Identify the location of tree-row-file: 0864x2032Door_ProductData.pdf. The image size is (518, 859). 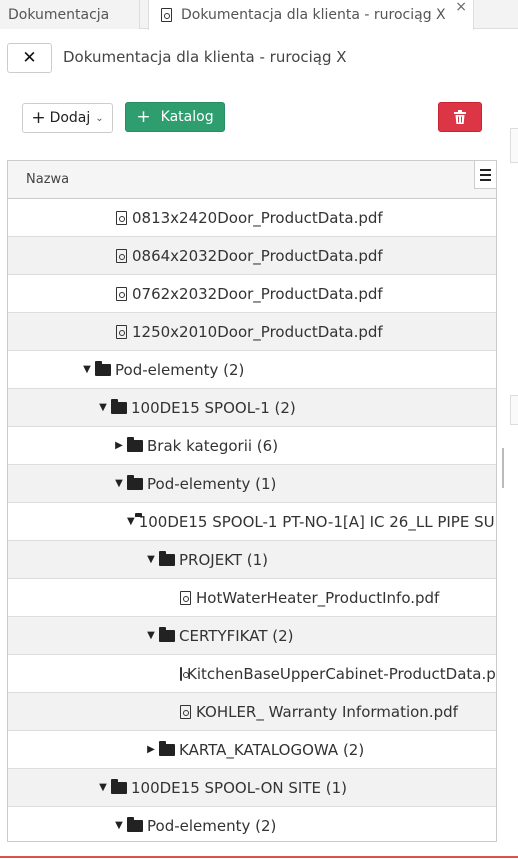
(252, 256).